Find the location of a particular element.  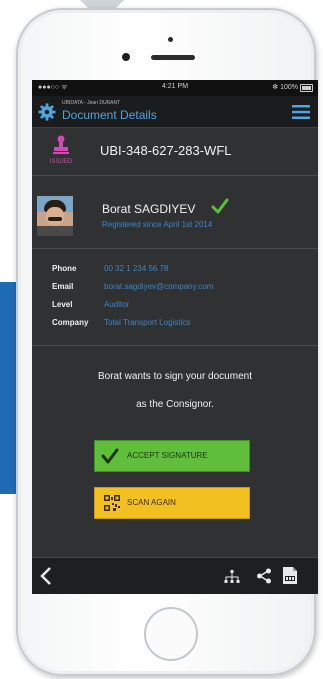

document-row: ISSUED UBI-348-627-283-WFL is located at coordinates (175, 152).